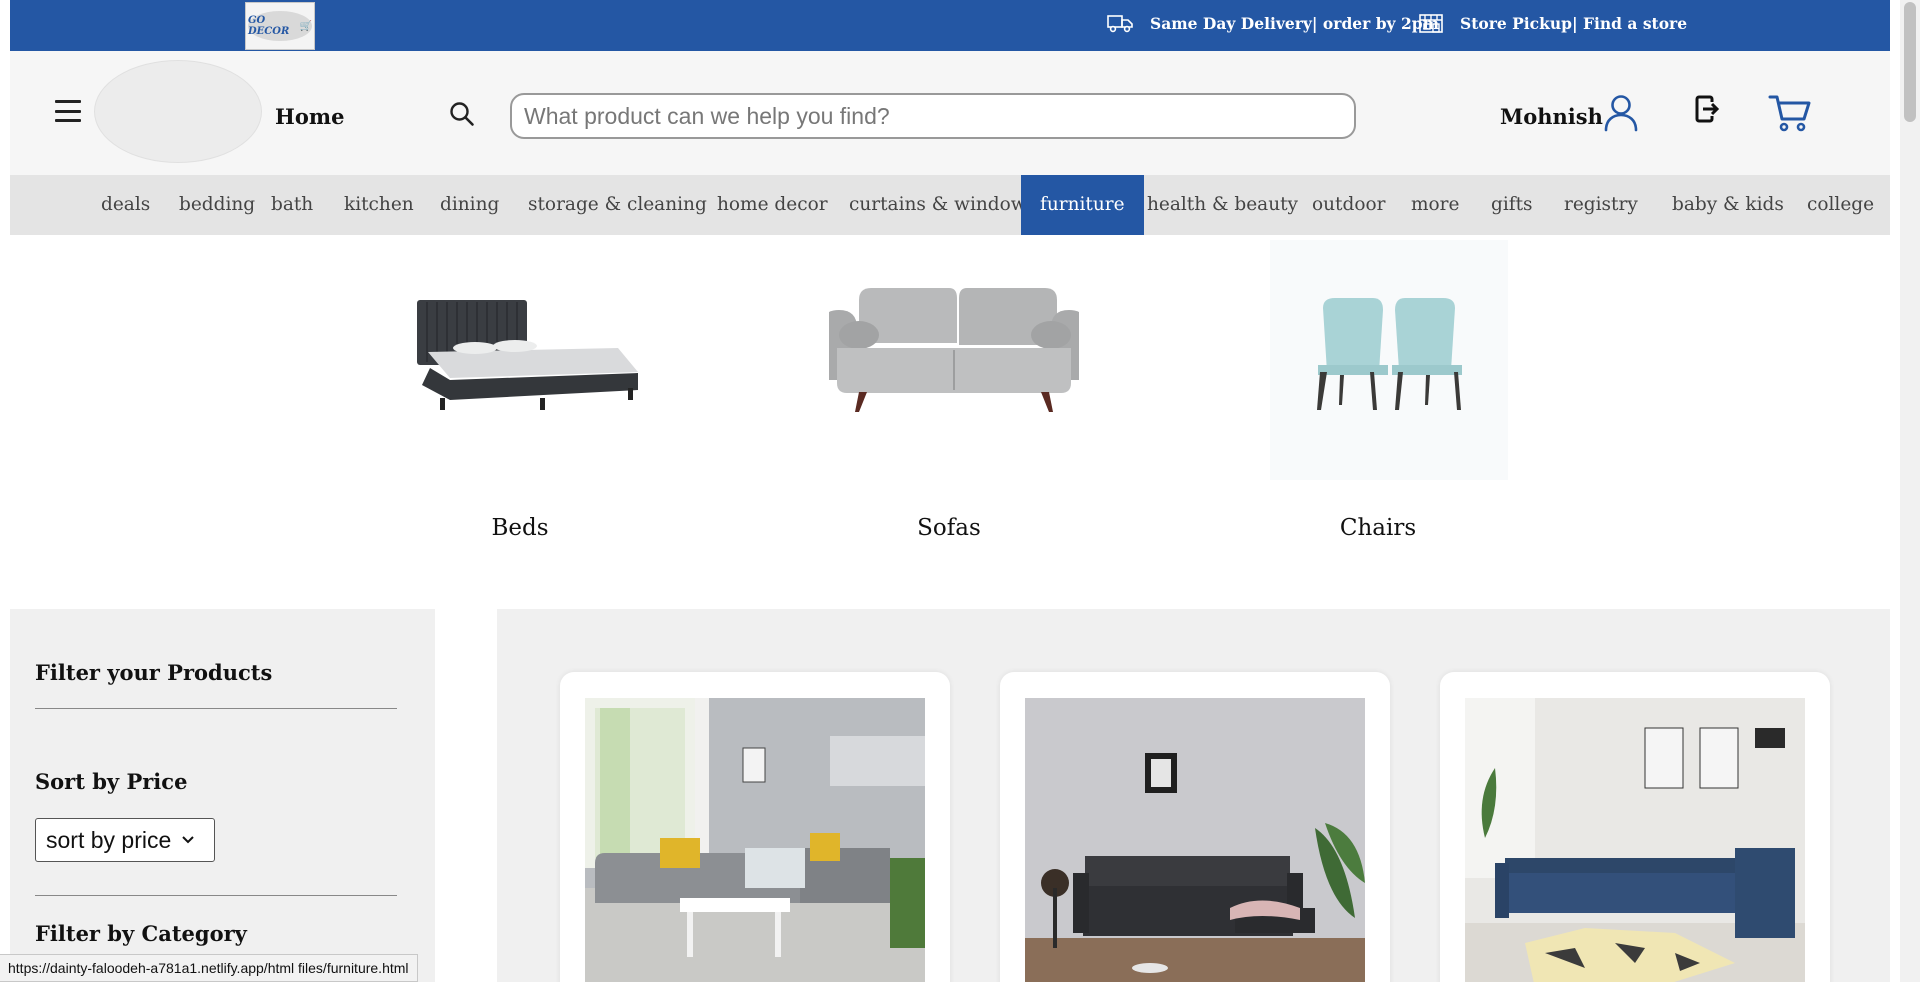  I want to click on sort-select-value: sort by price, so click(109, 839).